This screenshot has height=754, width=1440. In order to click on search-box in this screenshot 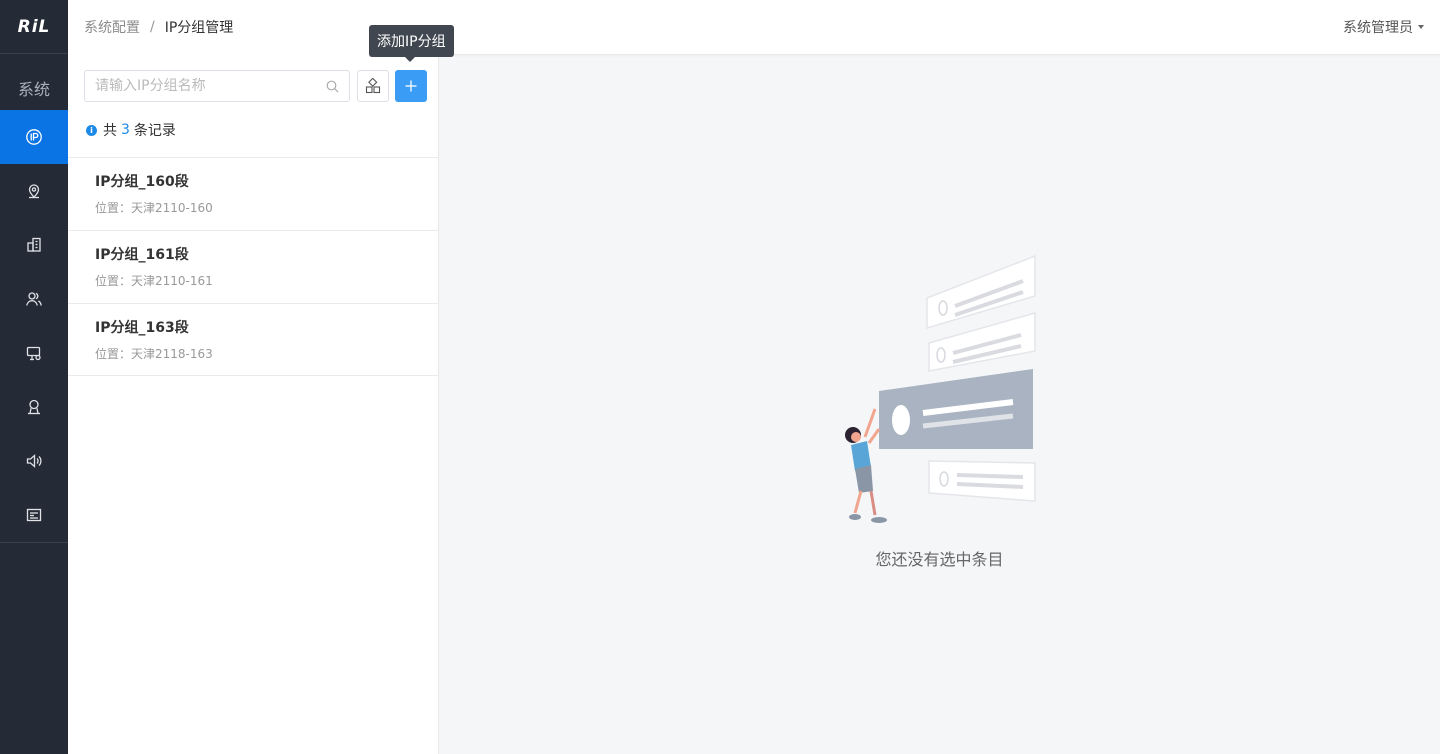, I will do `click(217, 86)`.